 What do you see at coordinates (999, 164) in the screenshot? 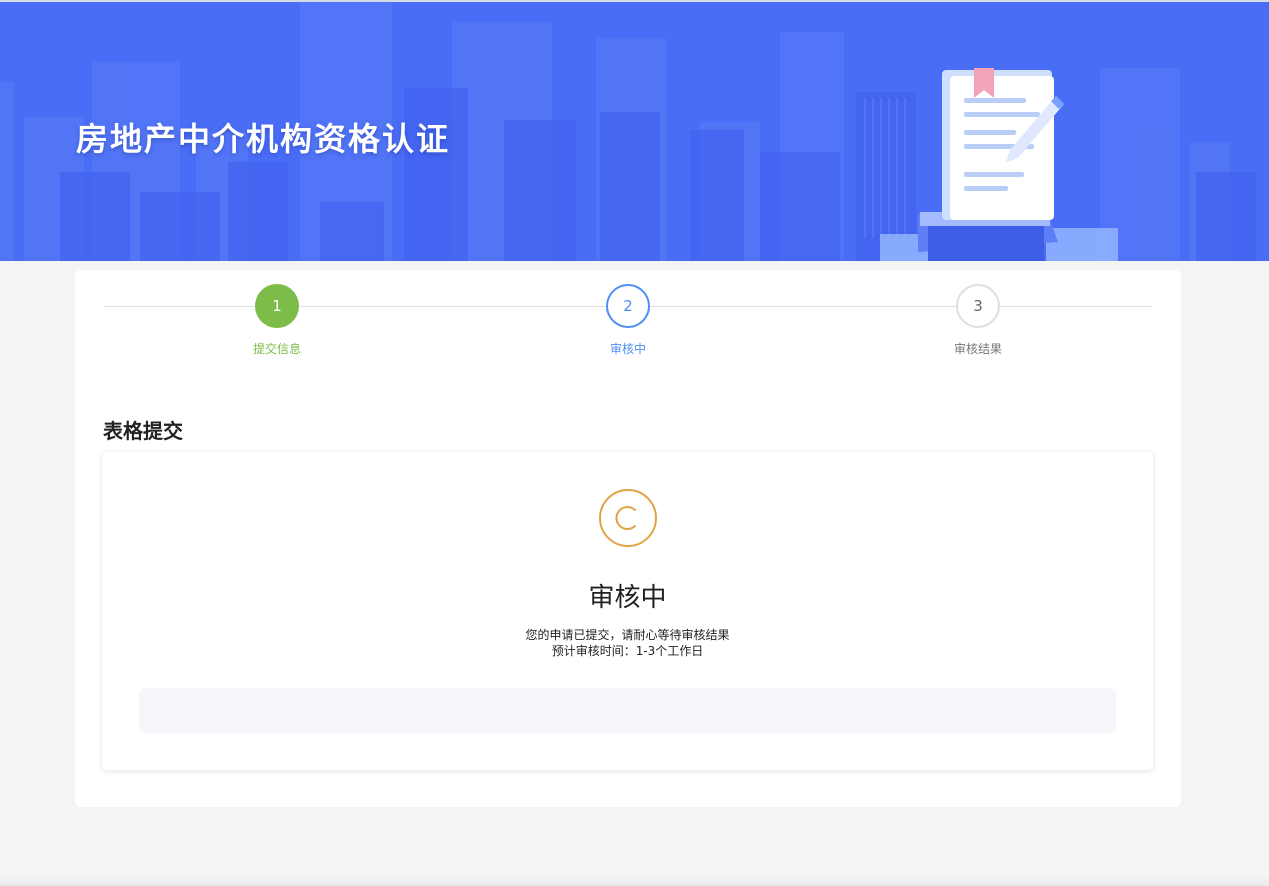
I see `document-with-pen-icon` at bounding box center [999, 164].